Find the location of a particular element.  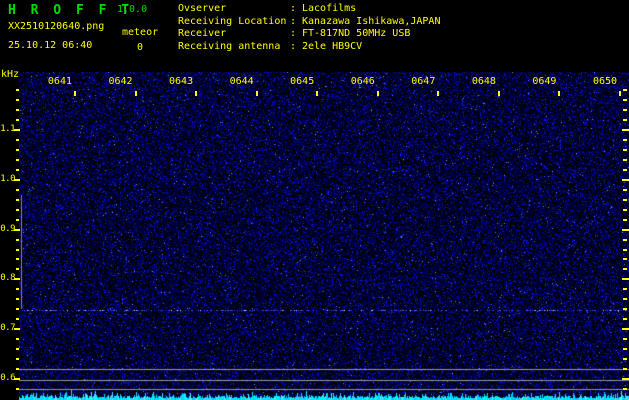

time-label: 0649 is located at coordinates (544, 81).